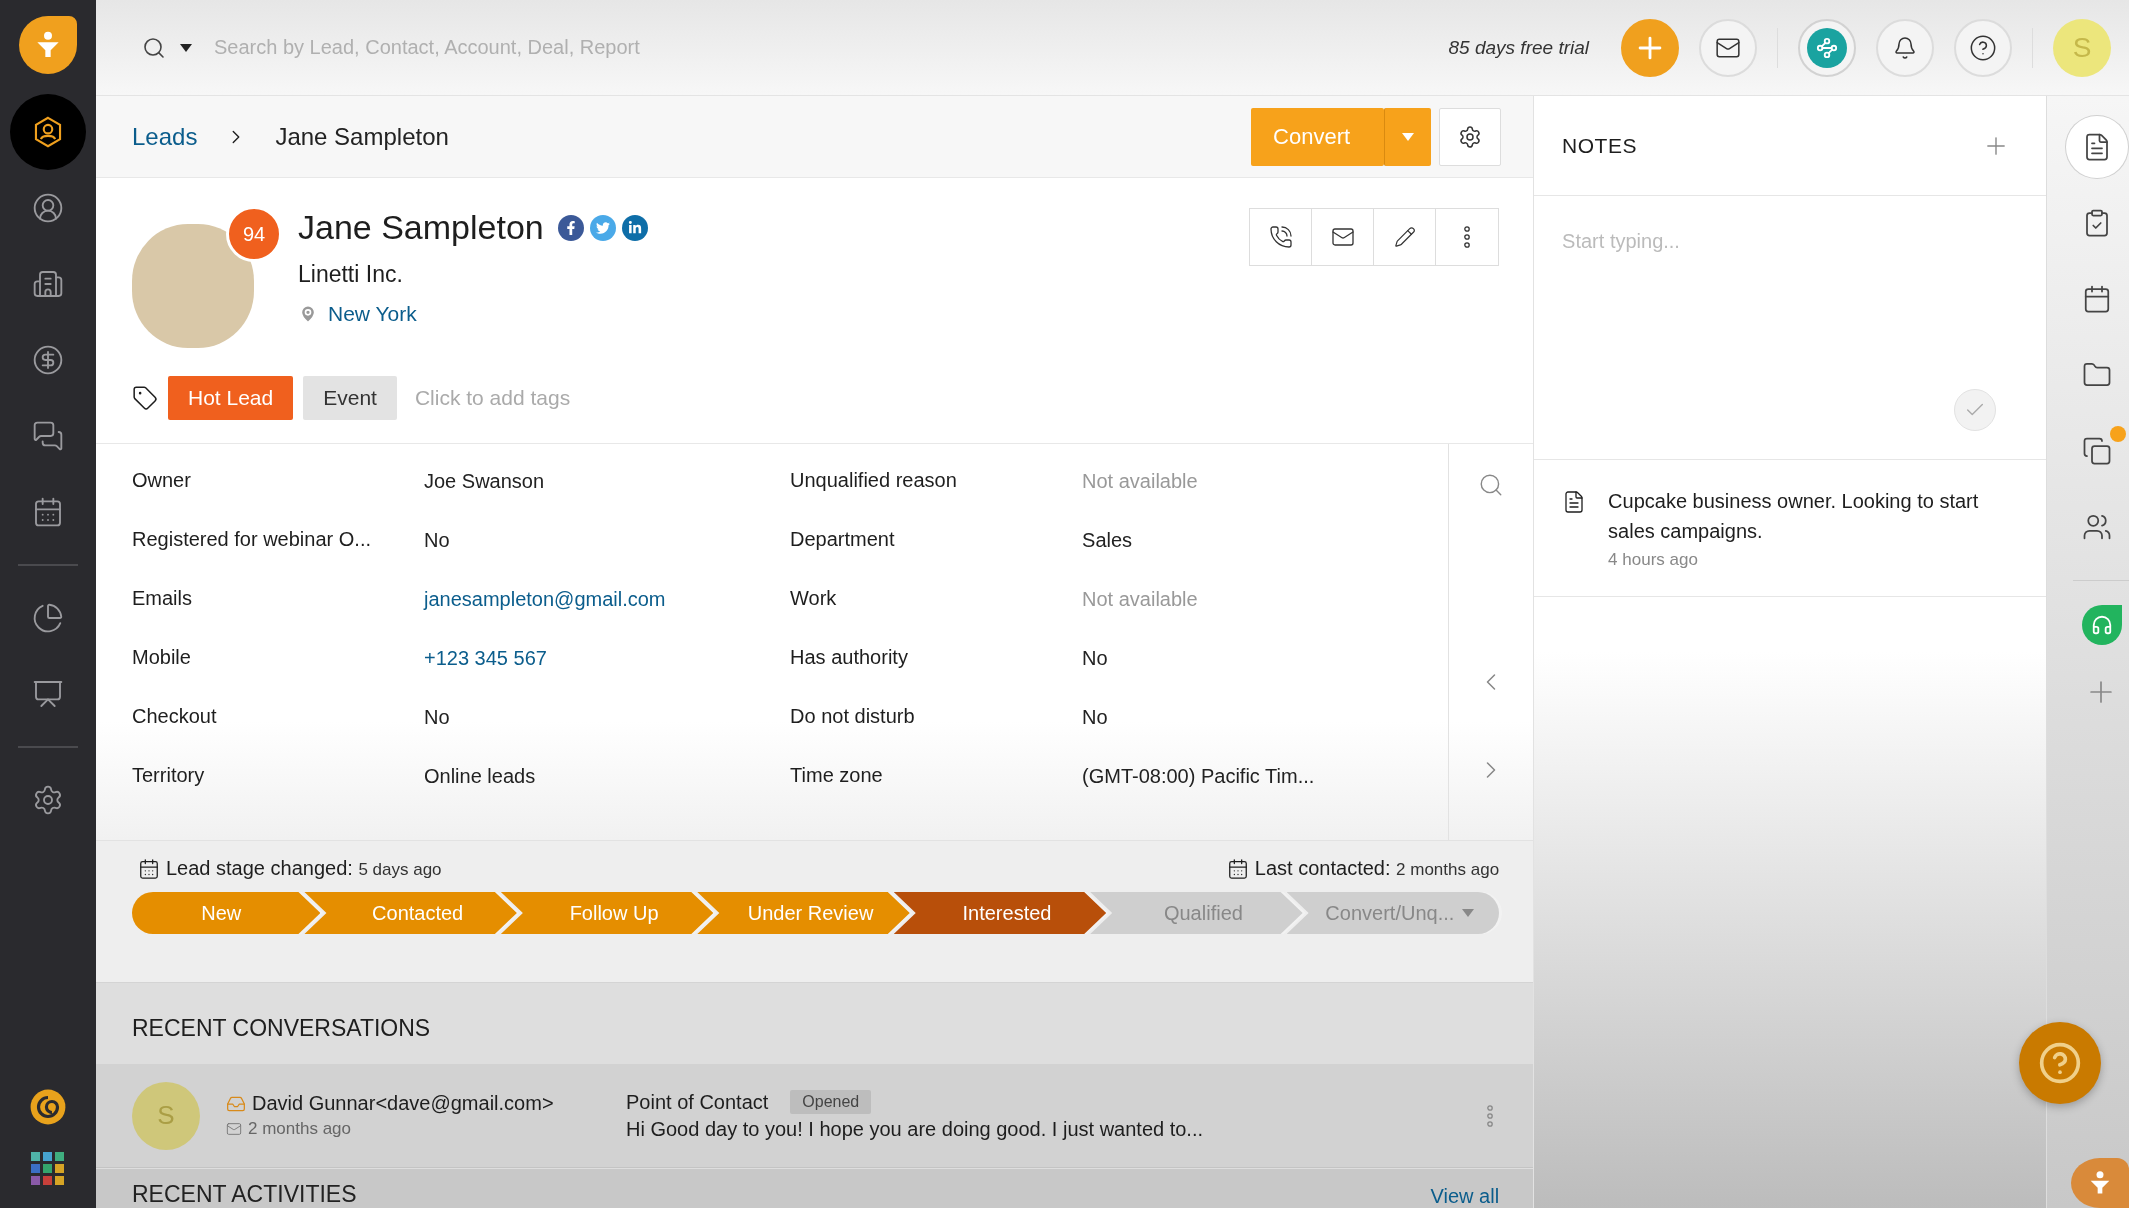  I want to click on twitter-link, so click(602, 227).